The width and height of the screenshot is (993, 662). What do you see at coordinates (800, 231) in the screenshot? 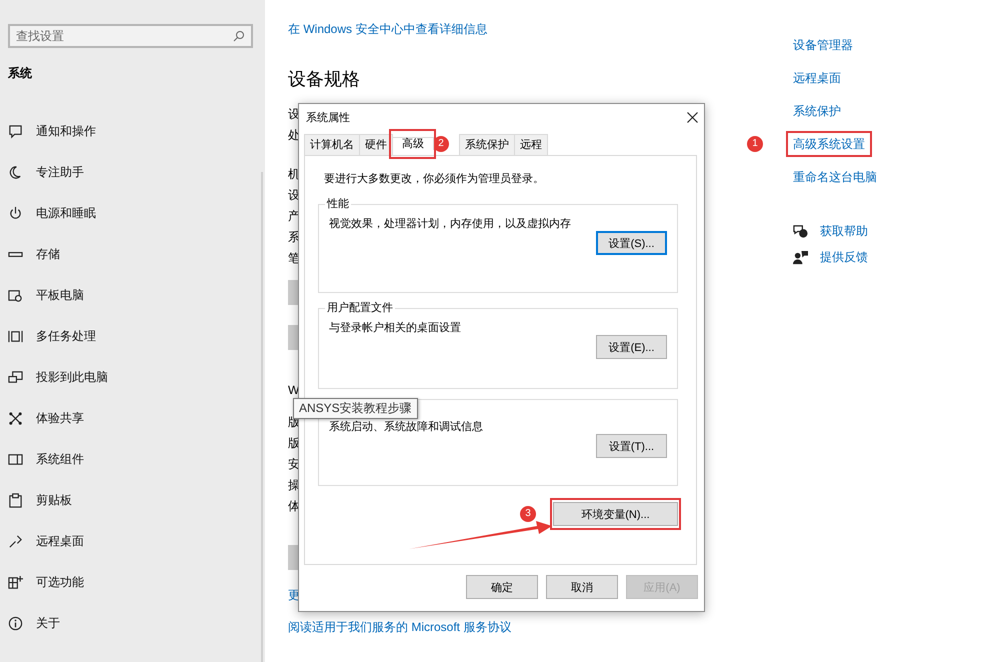
I see `help-chat-icon` at bounding box center [800, 231].